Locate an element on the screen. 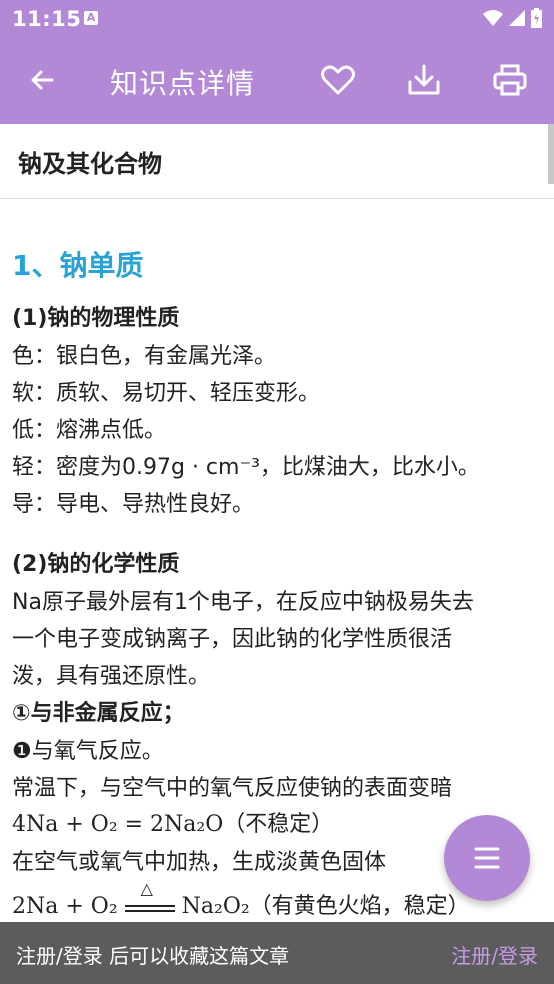 The width and height of the screenshot is (554, 984). login-prompt-bar: 注册/登录 后可以收藏这篇文章 注册/登录 is located at coordinates (277, 953).